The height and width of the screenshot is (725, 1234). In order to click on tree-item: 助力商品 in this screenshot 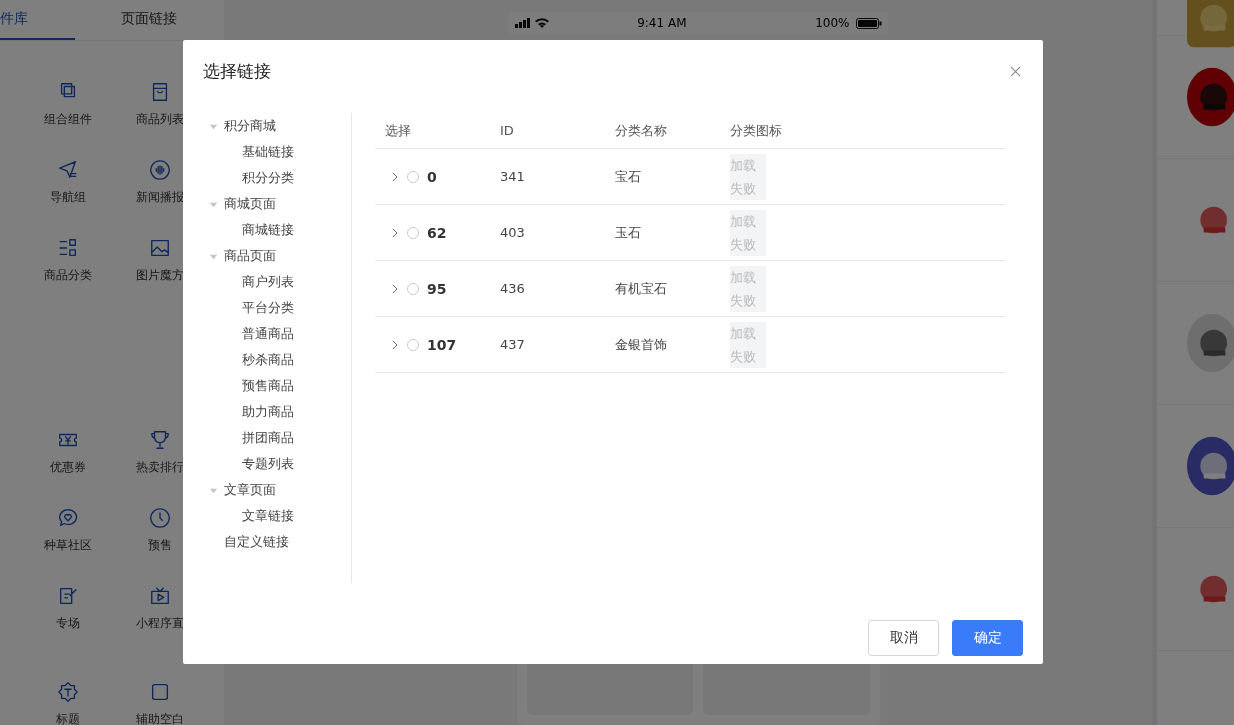, I will do `click(268, 412)`.